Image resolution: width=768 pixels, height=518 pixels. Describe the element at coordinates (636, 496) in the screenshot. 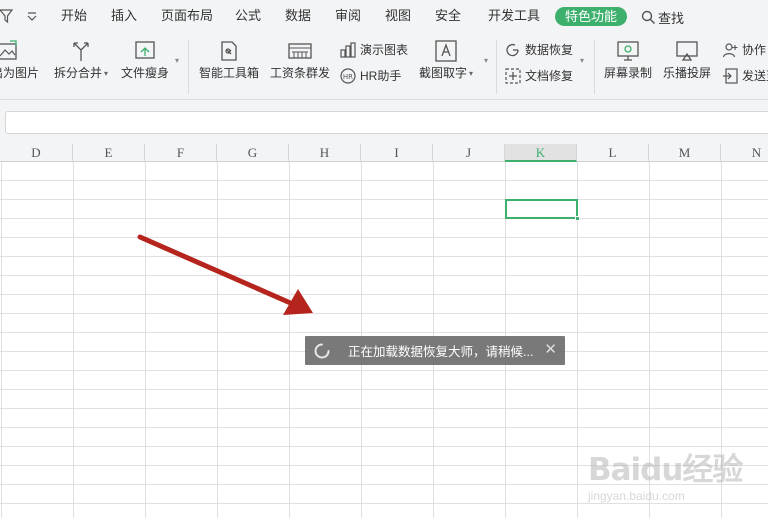

I see `watermark-url: jingyan.baidu.com` at that location.